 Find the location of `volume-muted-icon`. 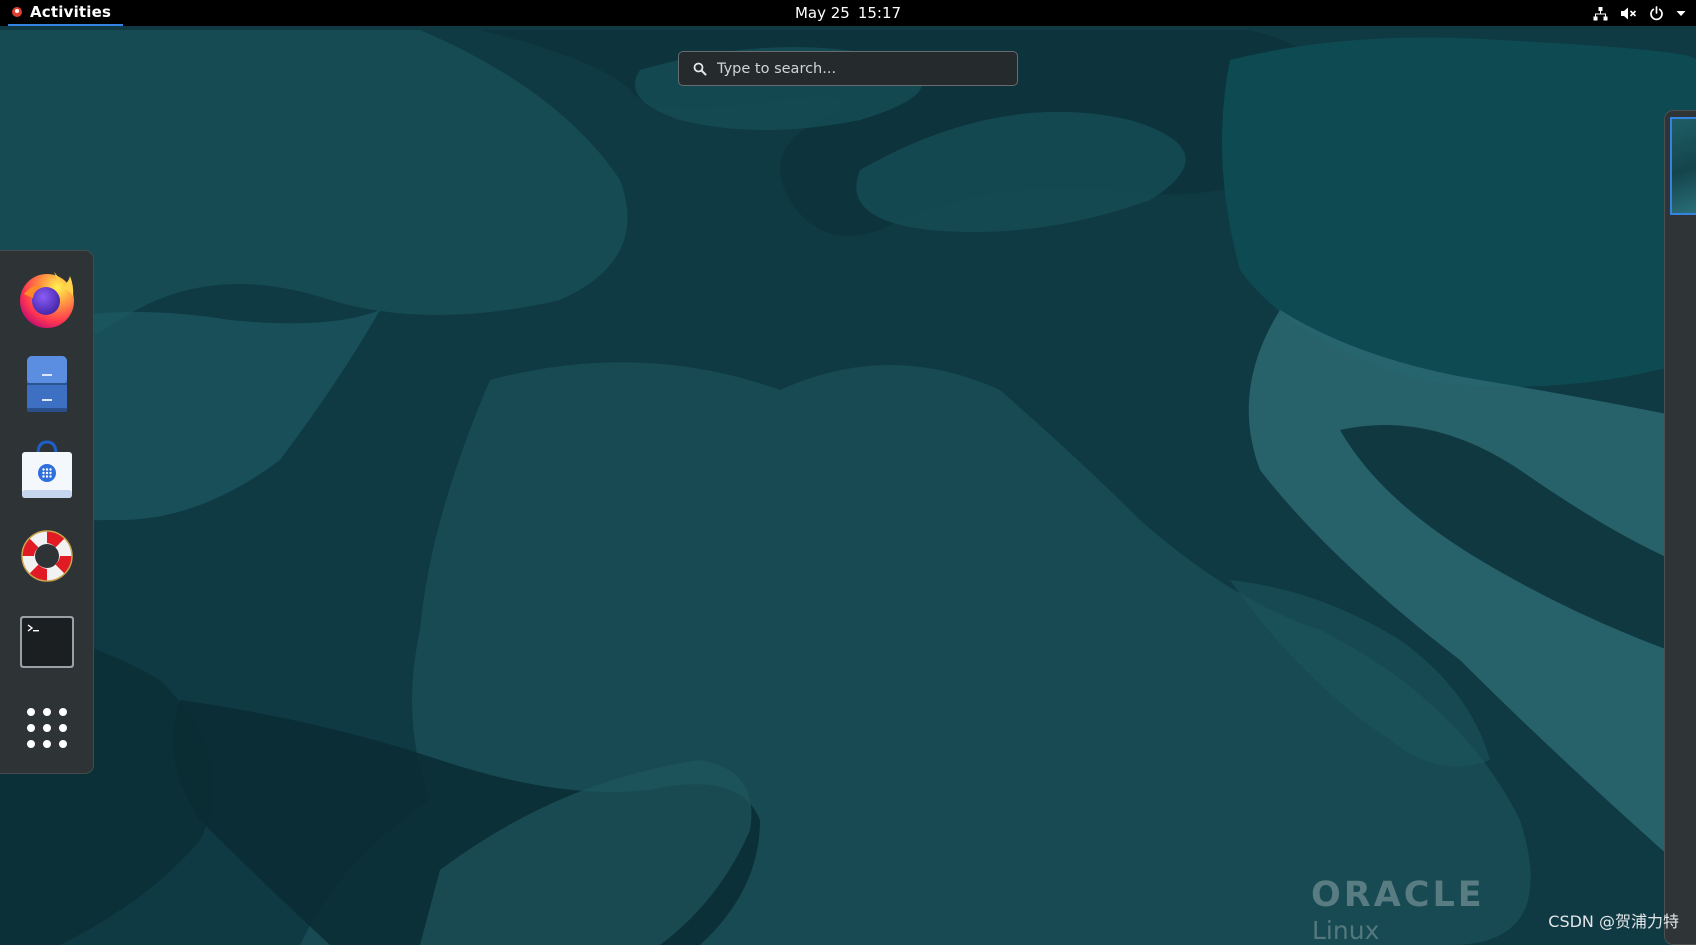

volume-muted-icon is located at coordinates (1629, 13).